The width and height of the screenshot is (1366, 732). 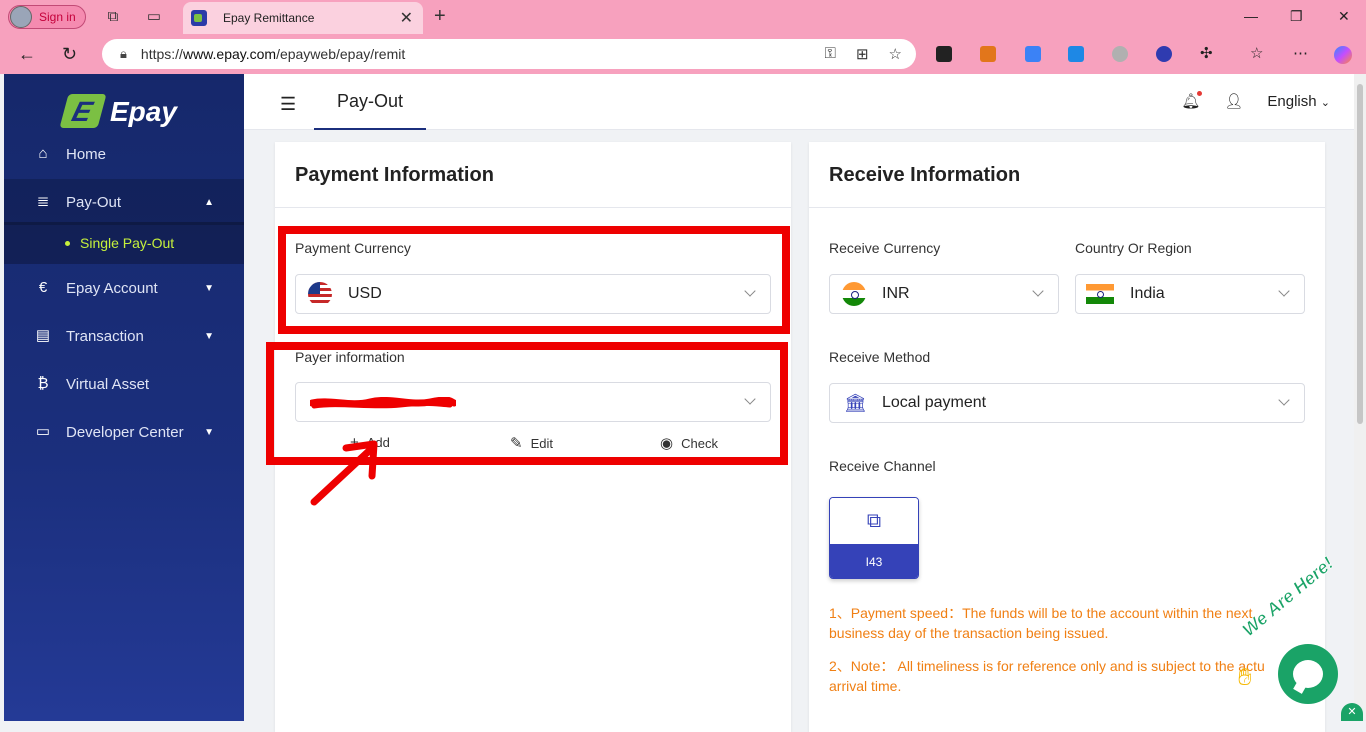 I want to click on receive-method-select: 🏛︎ Local payment, so click(x=1067, y=403).